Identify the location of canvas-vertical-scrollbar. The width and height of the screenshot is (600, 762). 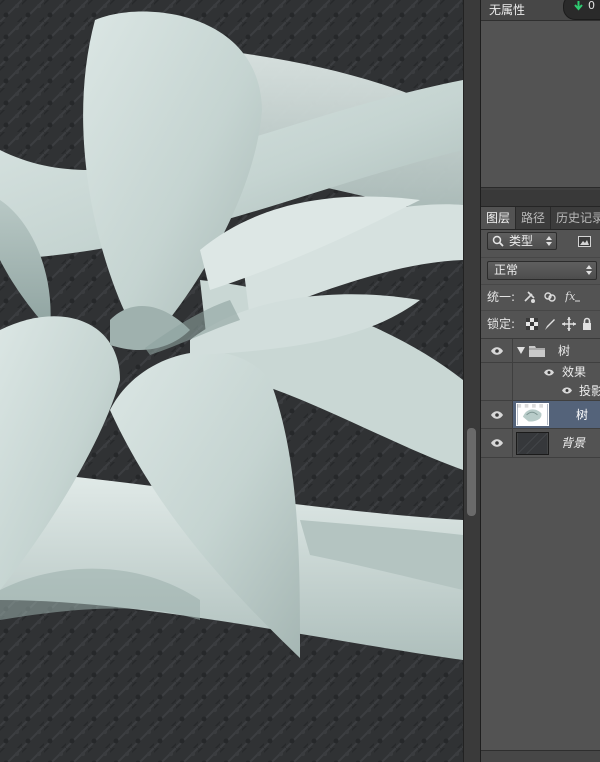
(471, 381).